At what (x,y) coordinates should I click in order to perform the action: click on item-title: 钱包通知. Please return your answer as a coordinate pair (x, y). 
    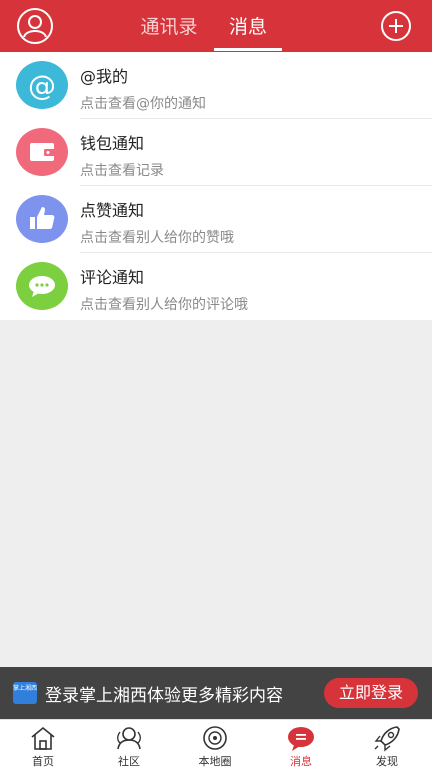
    Looking at the image, I should click on (112, 143).